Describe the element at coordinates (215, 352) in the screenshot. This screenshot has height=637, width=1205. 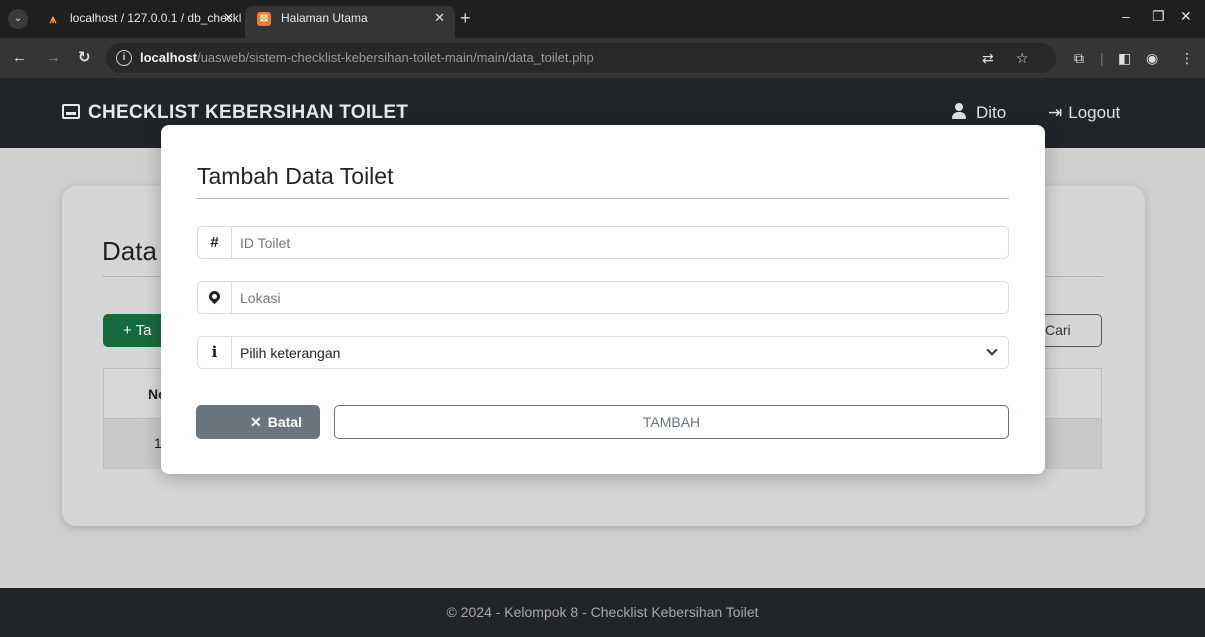
I see `info-icon: i` at that location.